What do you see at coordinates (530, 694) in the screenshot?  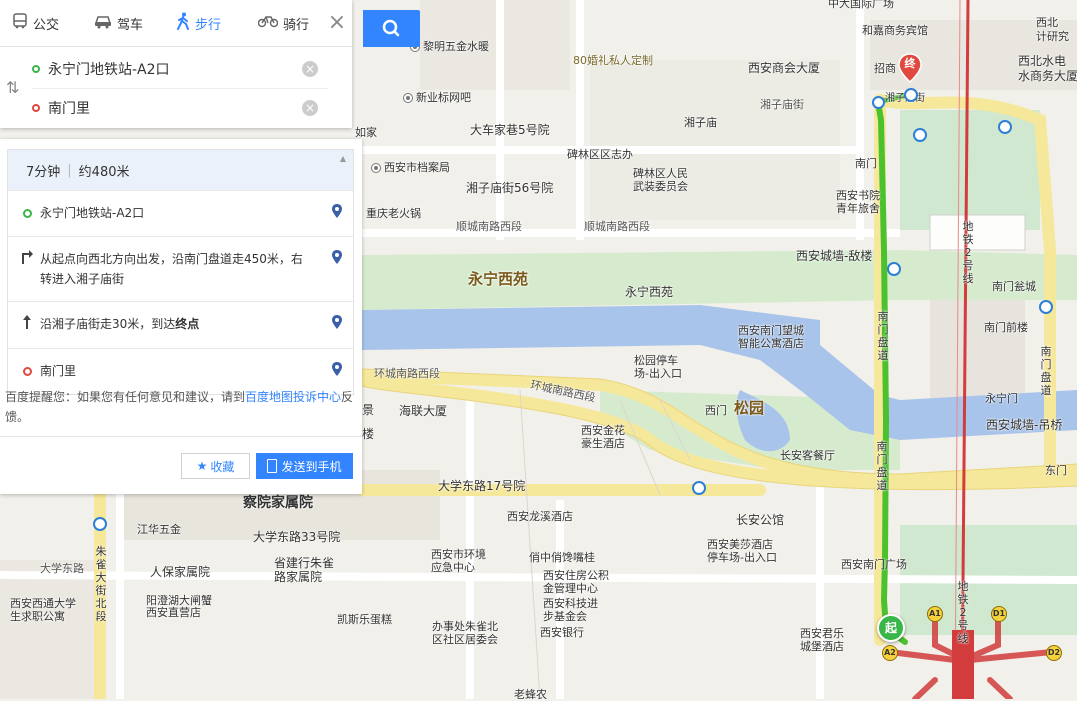 I see `map-label: 老蜂农` at bounding box center [530, 694].